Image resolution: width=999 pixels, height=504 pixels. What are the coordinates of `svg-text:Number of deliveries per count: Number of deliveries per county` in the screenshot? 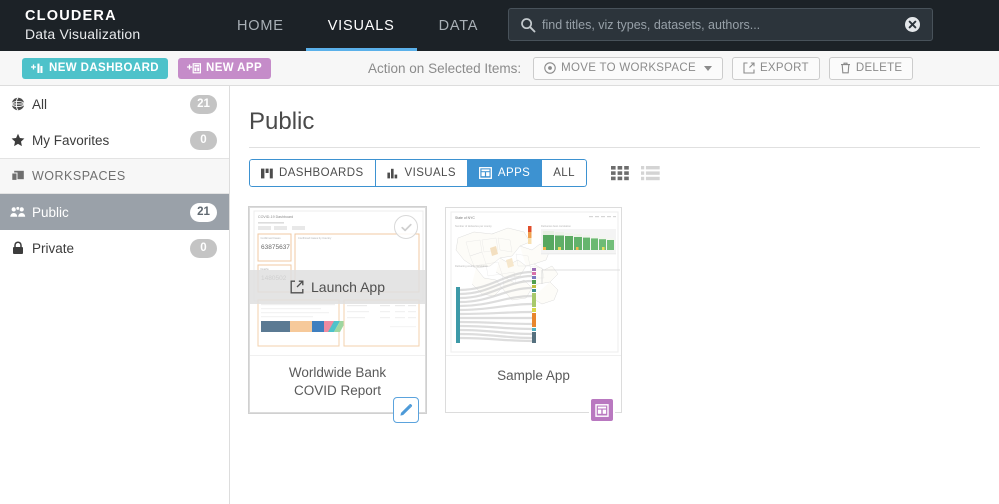 It's located at (473, 226).